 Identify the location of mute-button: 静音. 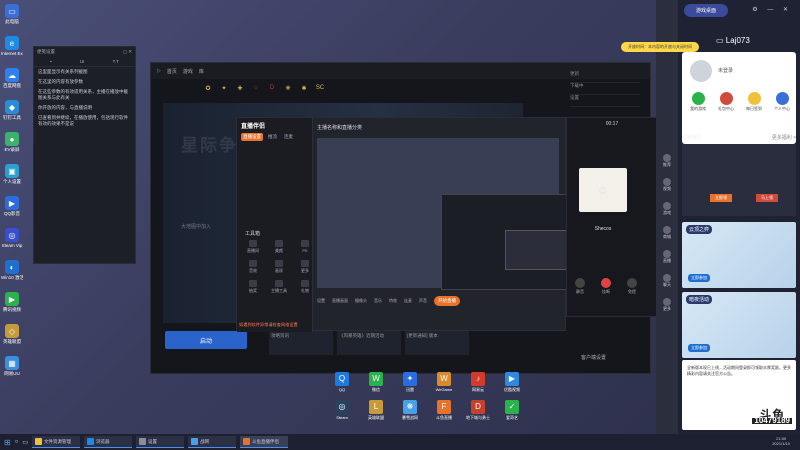
(580, 286).